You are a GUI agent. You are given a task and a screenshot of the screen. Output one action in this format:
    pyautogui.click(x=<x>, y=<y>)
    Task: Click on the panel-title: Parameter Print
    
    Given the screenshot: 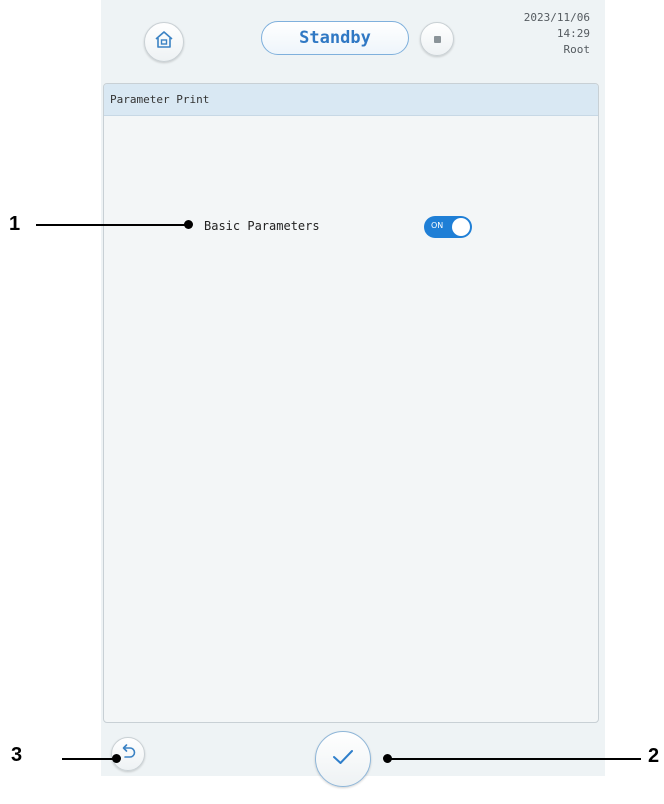 What is the action you would take?
    pyautogui.click(x=160, y=99)
    